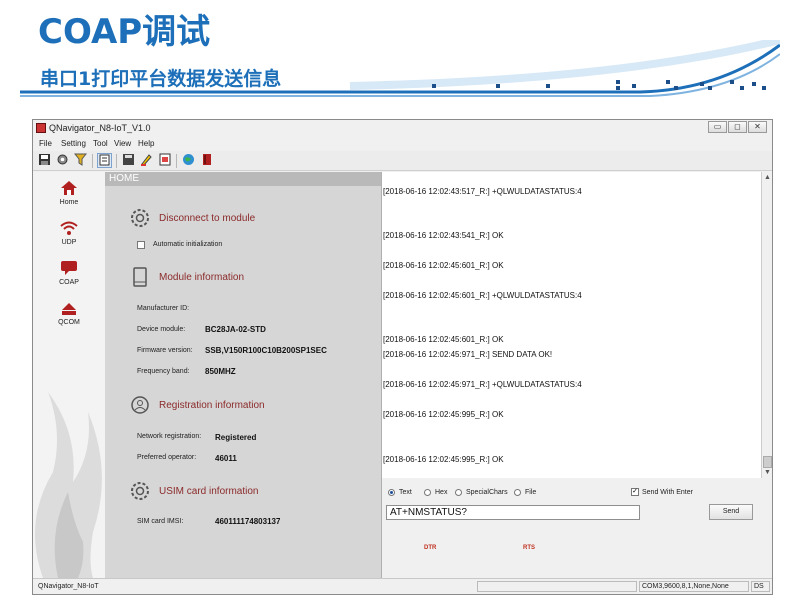 The width and height of the screenshot is (790, 603). I want to click on save-icon, so click(44, 160).